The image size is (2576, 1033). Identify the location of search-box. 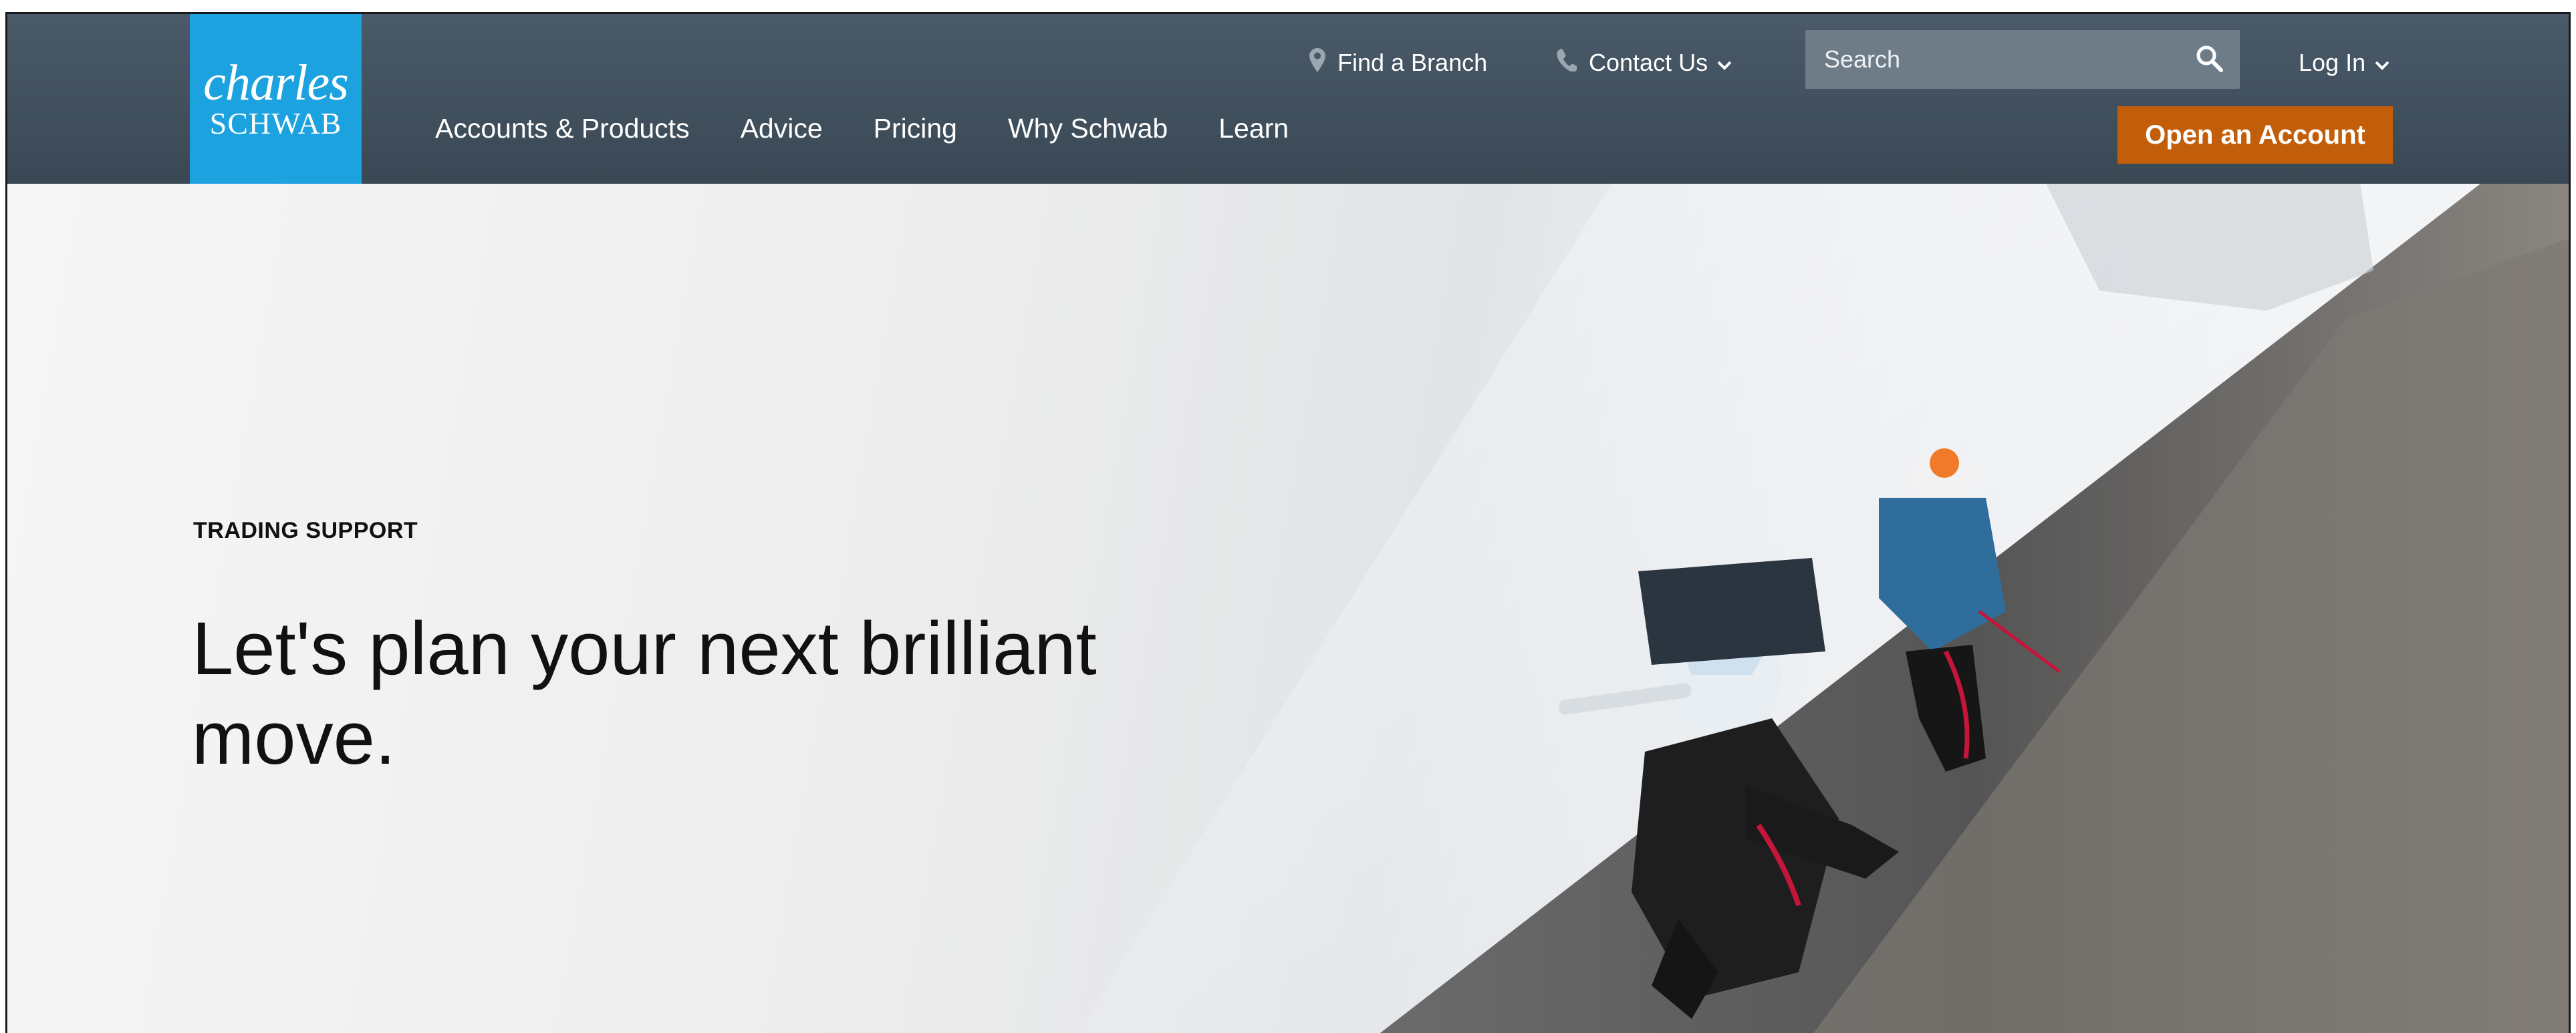
(2022, 59).